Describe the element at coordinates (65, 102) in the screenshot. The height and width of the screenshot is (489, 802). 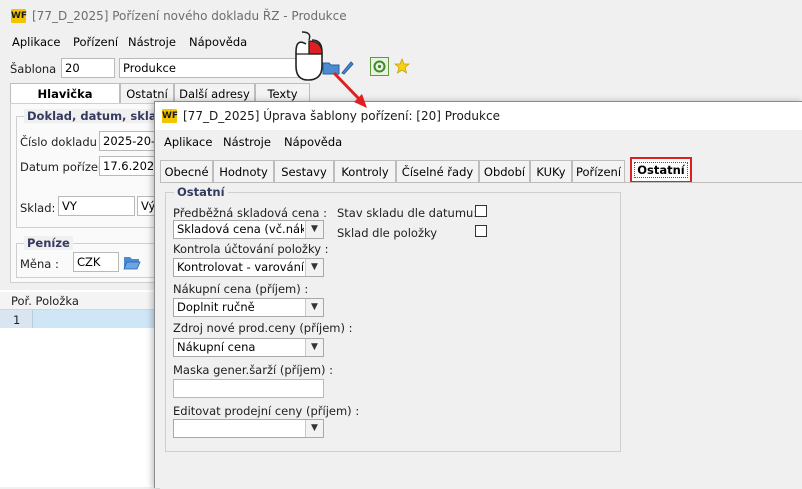
I see `tab-hlavicka-dokladu: Hlavička dokladu` at that location.